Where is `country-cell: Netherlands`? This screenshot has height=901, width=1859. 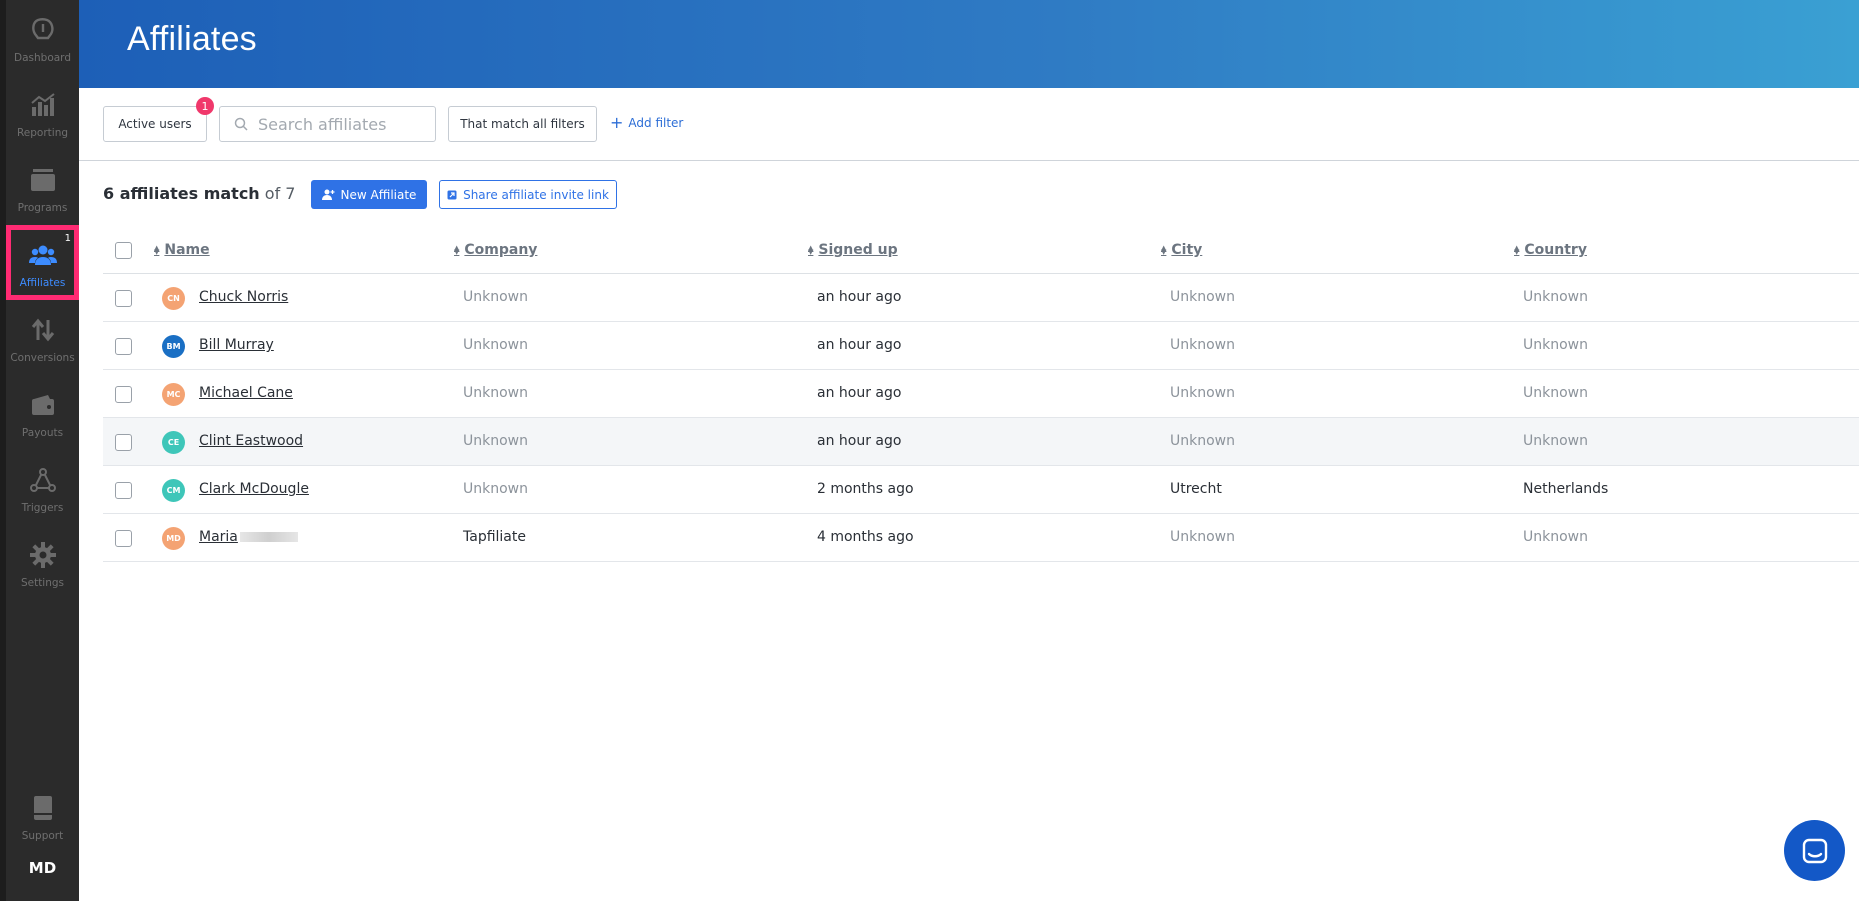
country-cell: Netherlands is located at coordinates (1566, 489).